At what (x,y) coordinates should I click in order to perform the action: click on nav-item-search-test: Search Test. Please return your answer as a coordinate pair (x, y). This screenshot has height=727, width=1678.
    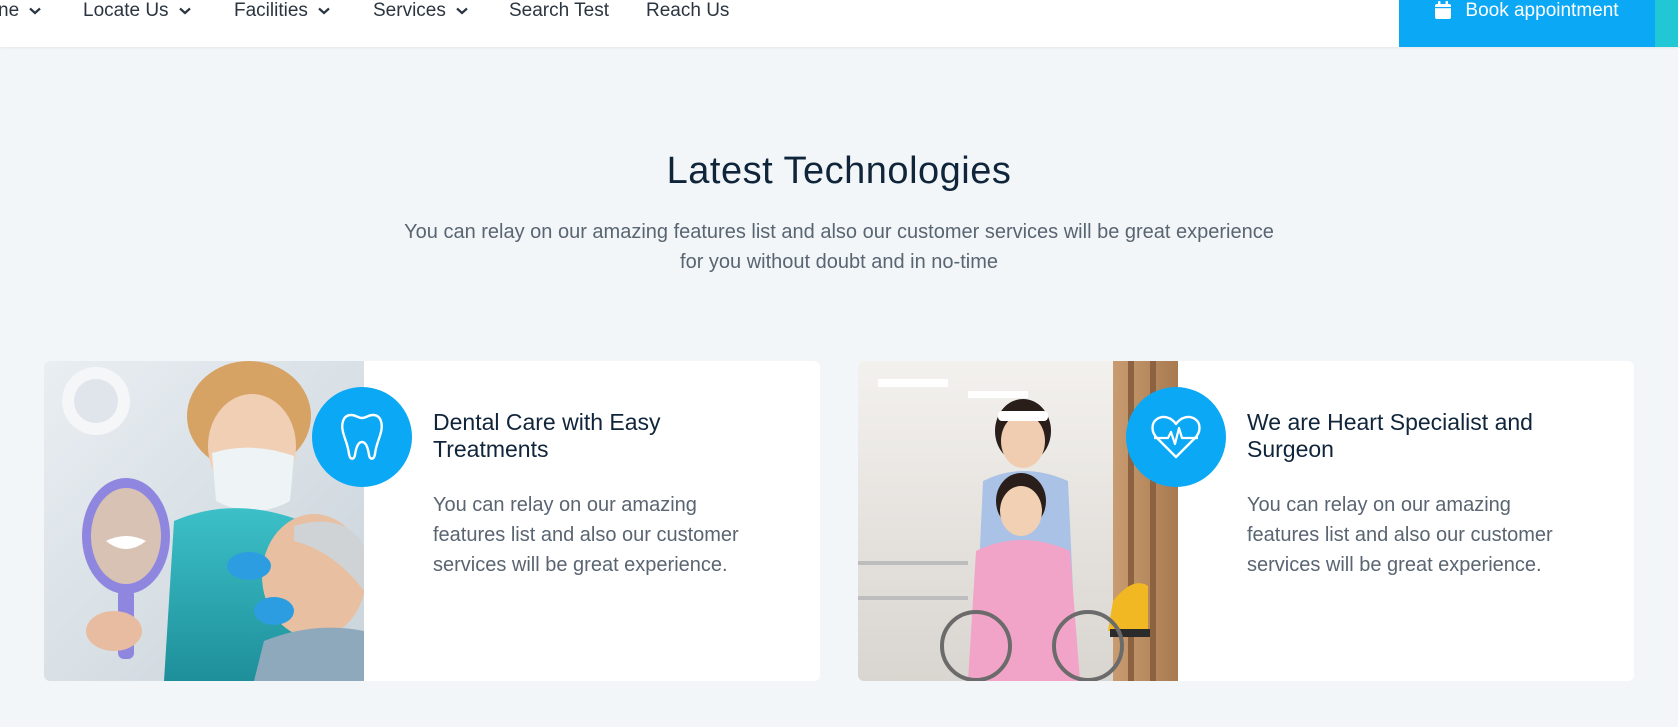
    Looking at the image, I should click on (559, 11).